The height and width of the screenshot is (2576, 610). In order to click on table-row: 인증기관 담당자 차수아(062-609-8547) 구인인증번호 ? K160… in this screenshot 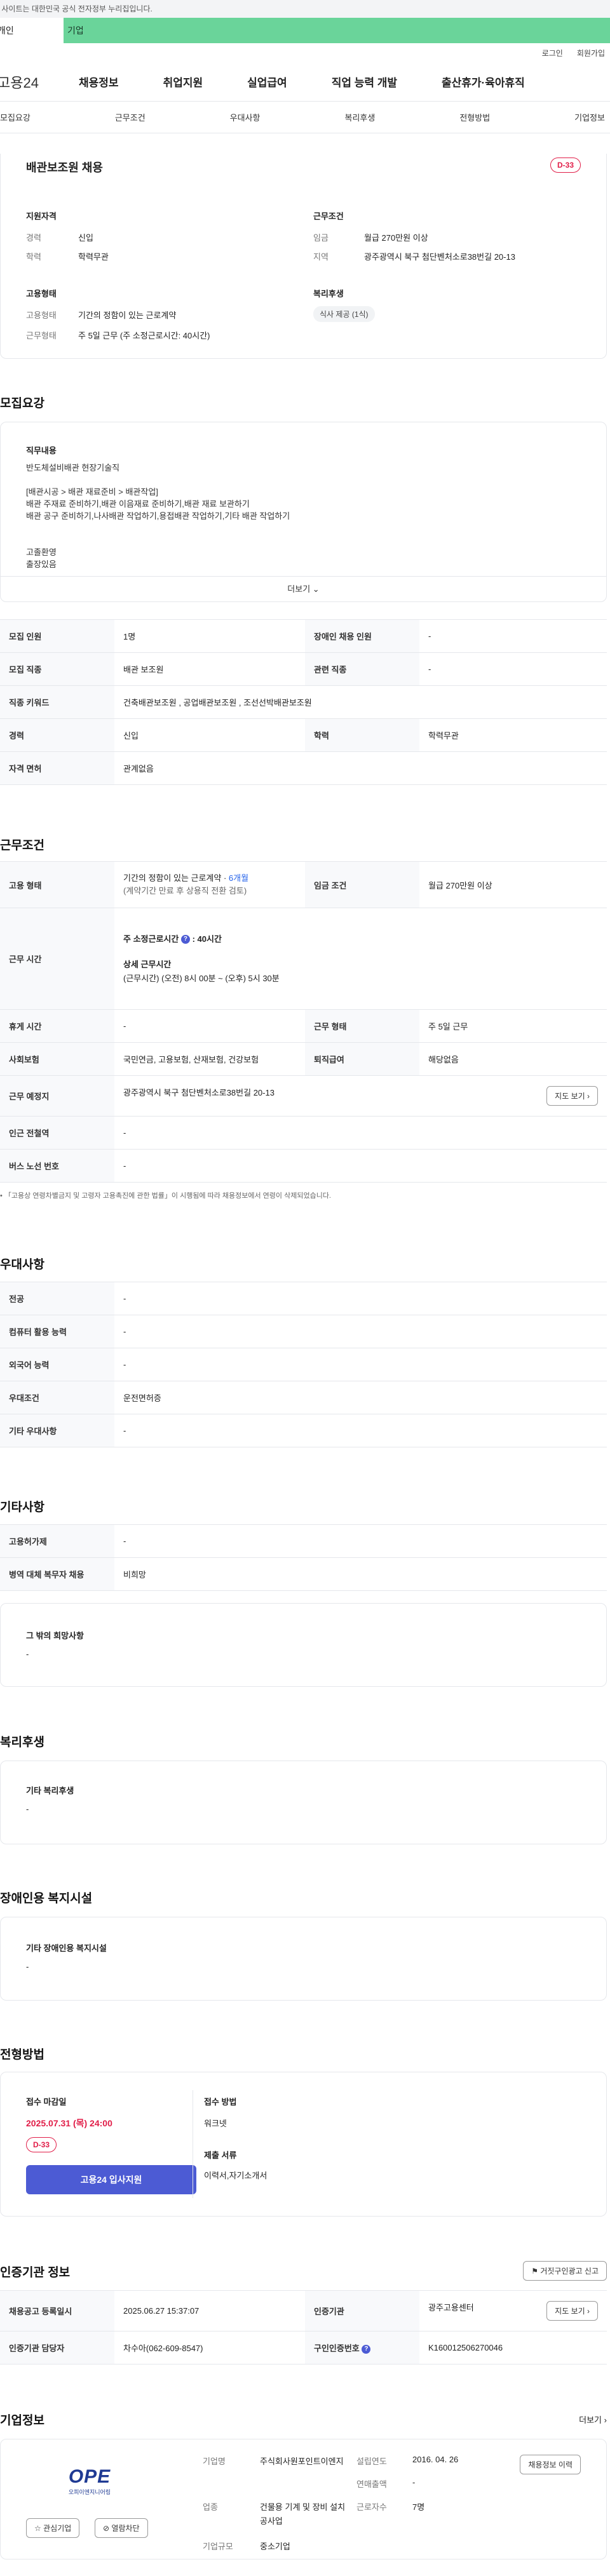, I will do `click(303, 2348)`.